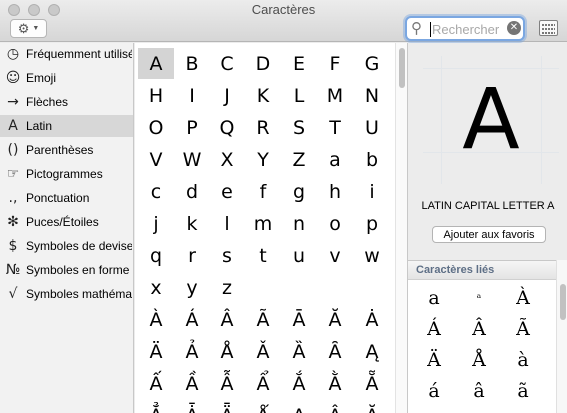  What do you see at coordinates (263, 127) in the screenshot?
I see `character-cell: R` at bounding box center [263, 127].